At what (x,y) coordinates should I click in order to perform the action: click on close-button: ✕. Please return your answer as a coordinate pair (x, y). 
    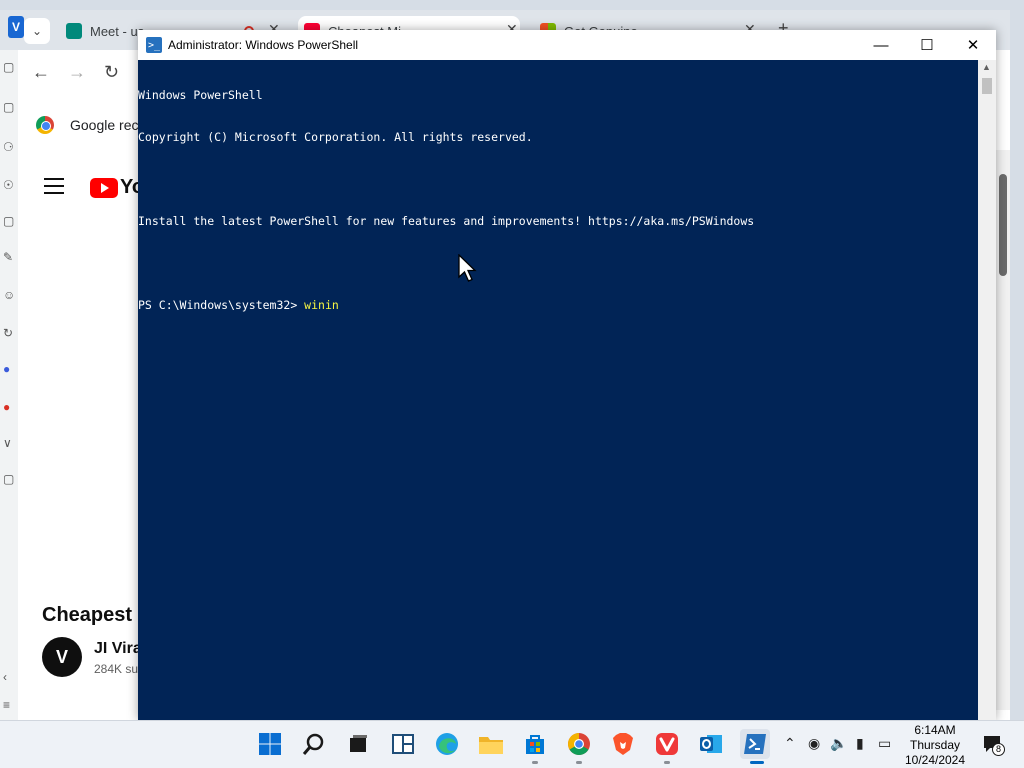
    Looking at the image, I should click on (973, 45).